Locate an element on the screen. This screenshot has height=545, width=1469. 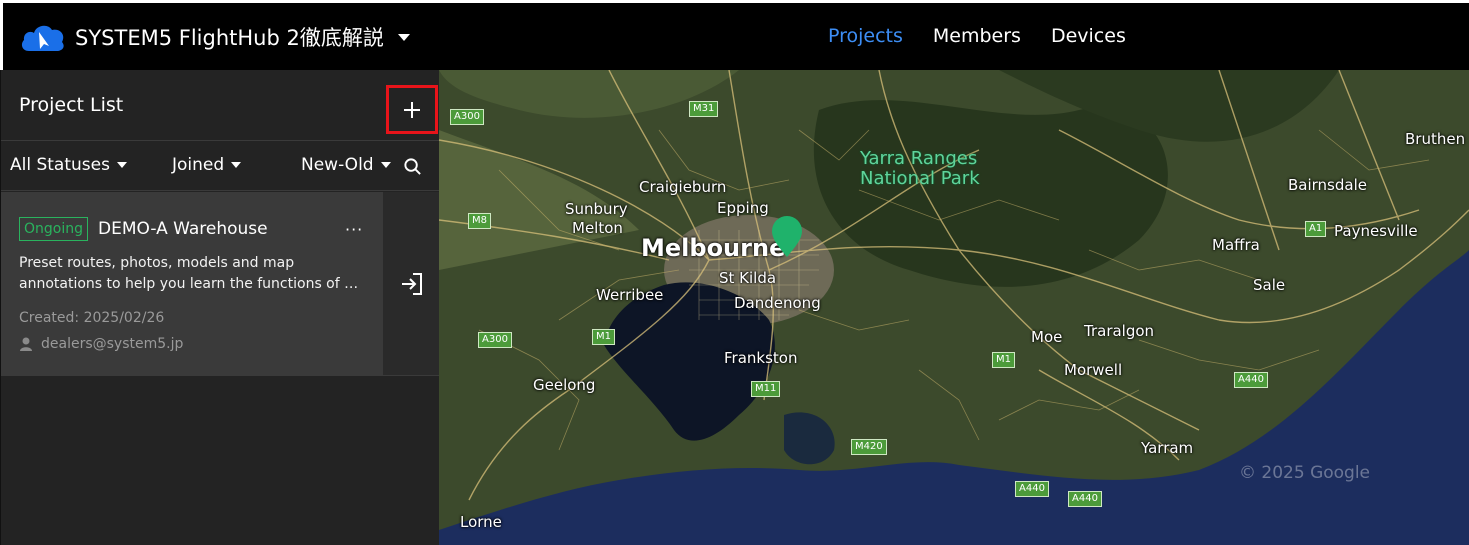
main-nav: Projects Members Devices is located at coordinates (977, 36).